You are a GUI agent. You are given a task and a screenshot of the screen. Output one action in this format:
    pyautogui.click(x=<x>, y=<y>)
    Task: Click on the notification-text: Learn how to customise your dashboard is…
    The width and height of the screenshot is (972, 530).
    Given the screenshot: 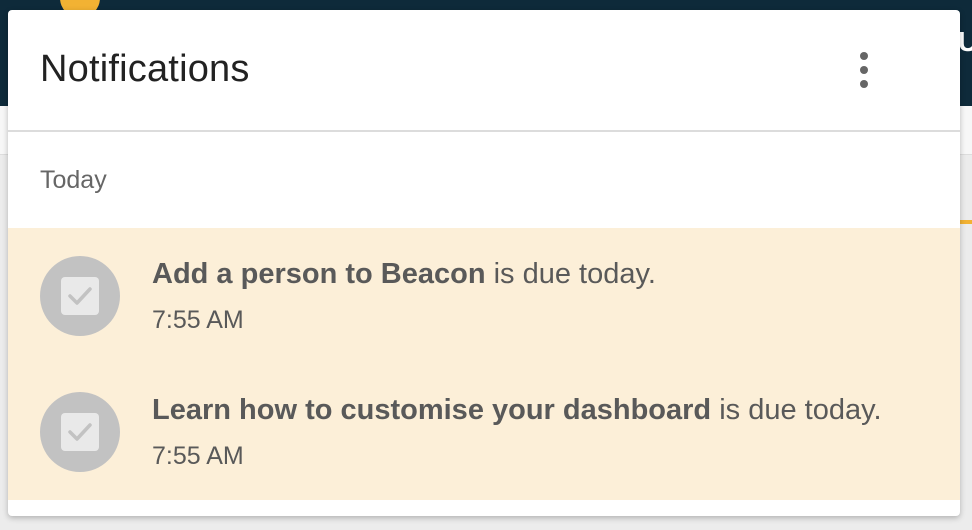 What is the action you would take?
    pyautogui.click(x=517, y=410)
    